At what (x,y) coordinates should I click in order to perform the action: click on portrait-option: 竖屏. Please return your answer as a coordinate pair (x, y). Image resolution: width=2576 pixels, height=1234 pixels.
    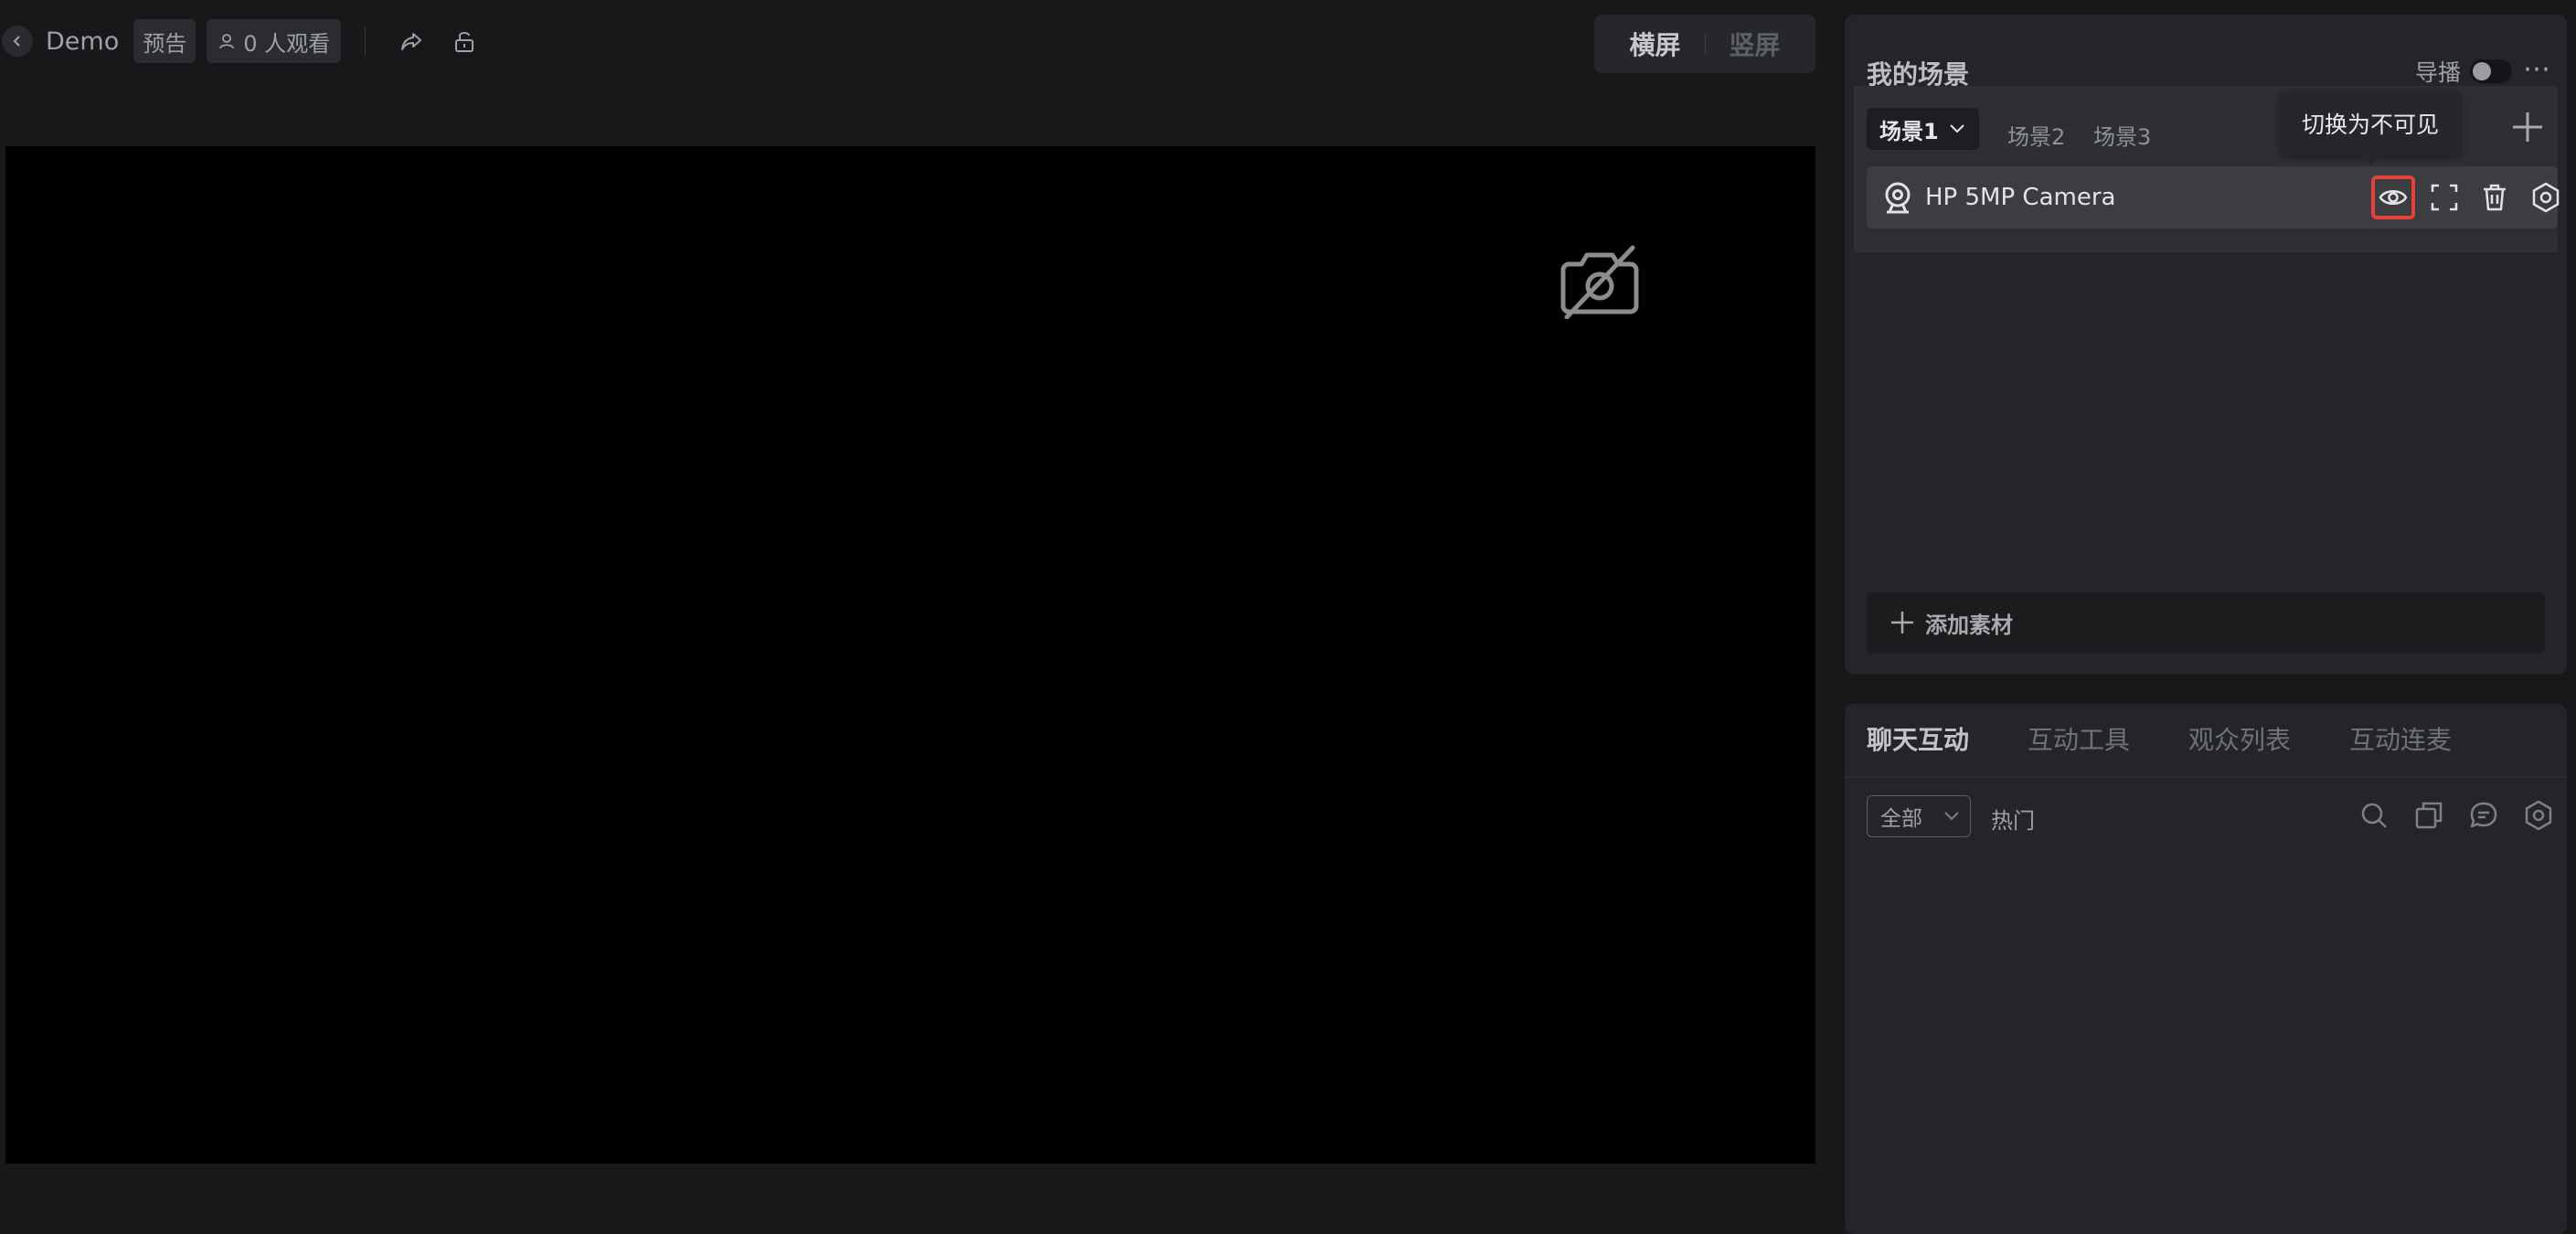
    Looking at the image, I should click on (1755, 44).